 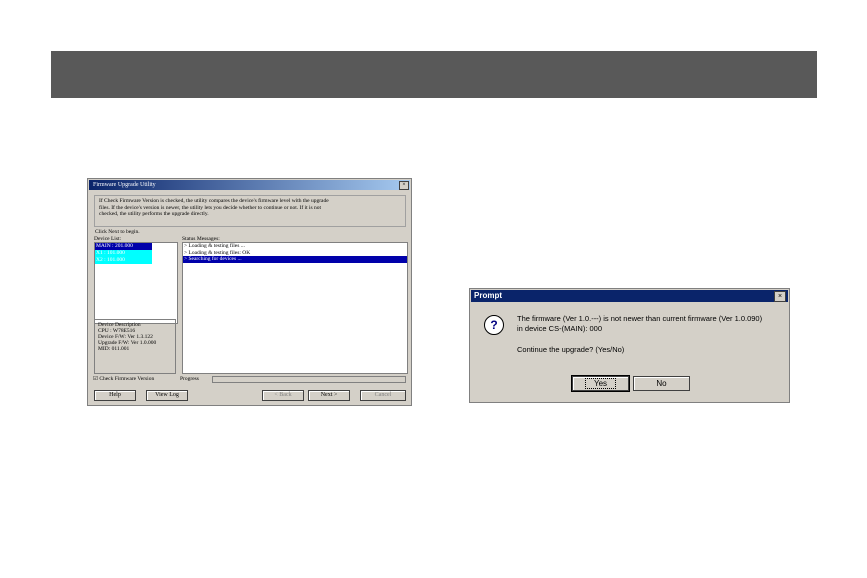 I want to click on no-button: No, so click(x=661, y=383).